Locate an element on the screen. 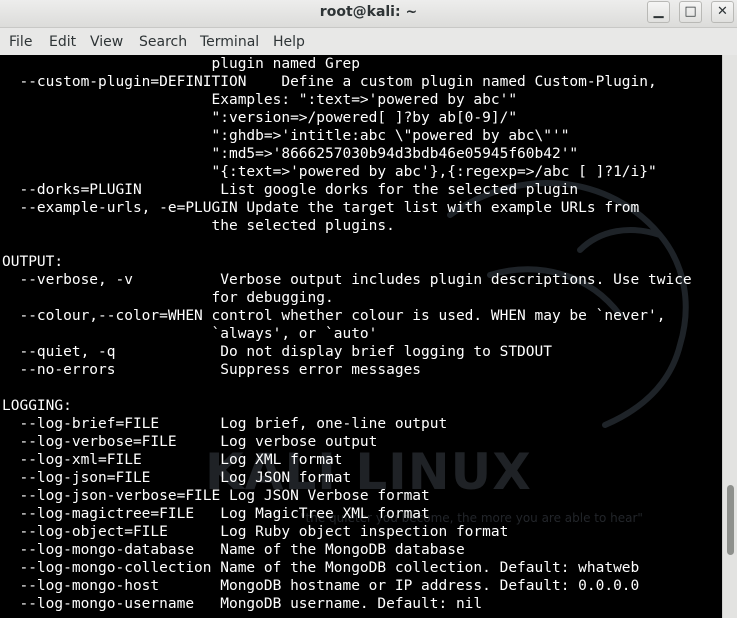  window-title: root@kali: ~ is located at coordinates (368, 12).